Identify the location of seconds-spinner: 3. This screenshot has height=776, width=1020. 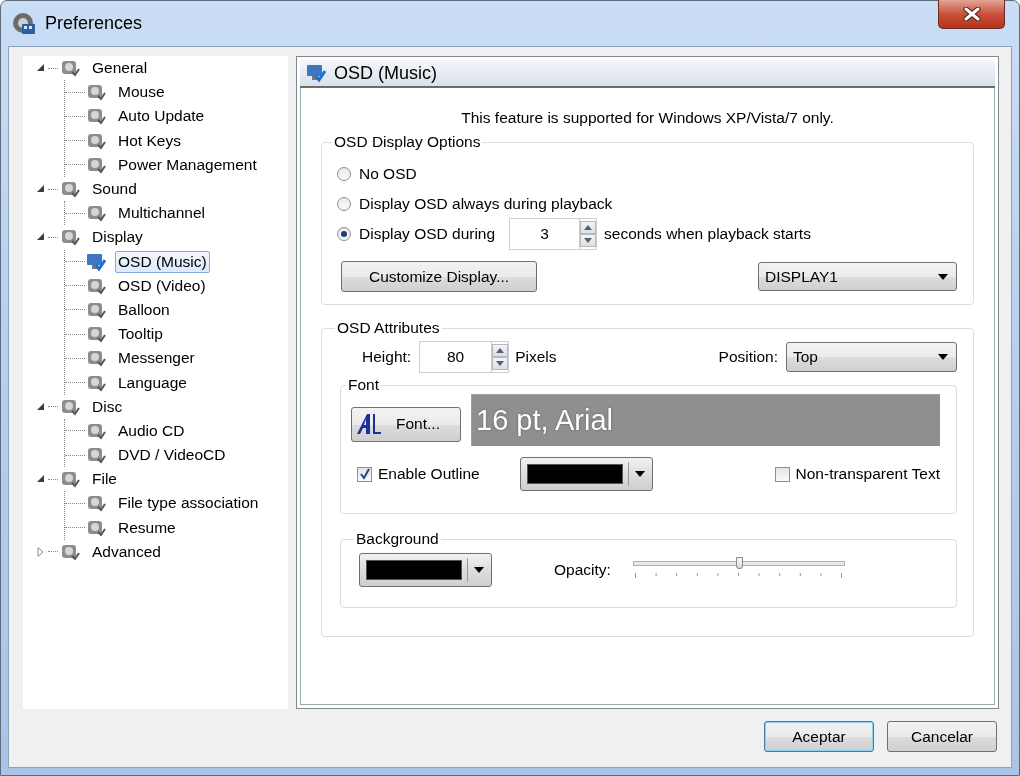
(553, 234).